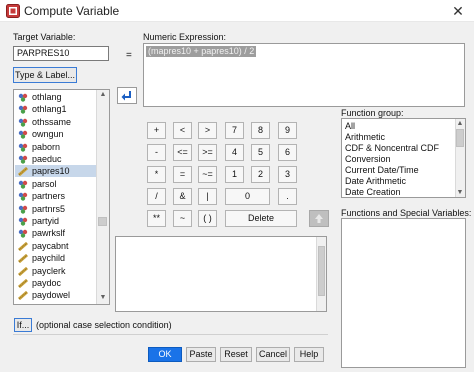  I want to click on ok-button: OK, so click(165, 354).